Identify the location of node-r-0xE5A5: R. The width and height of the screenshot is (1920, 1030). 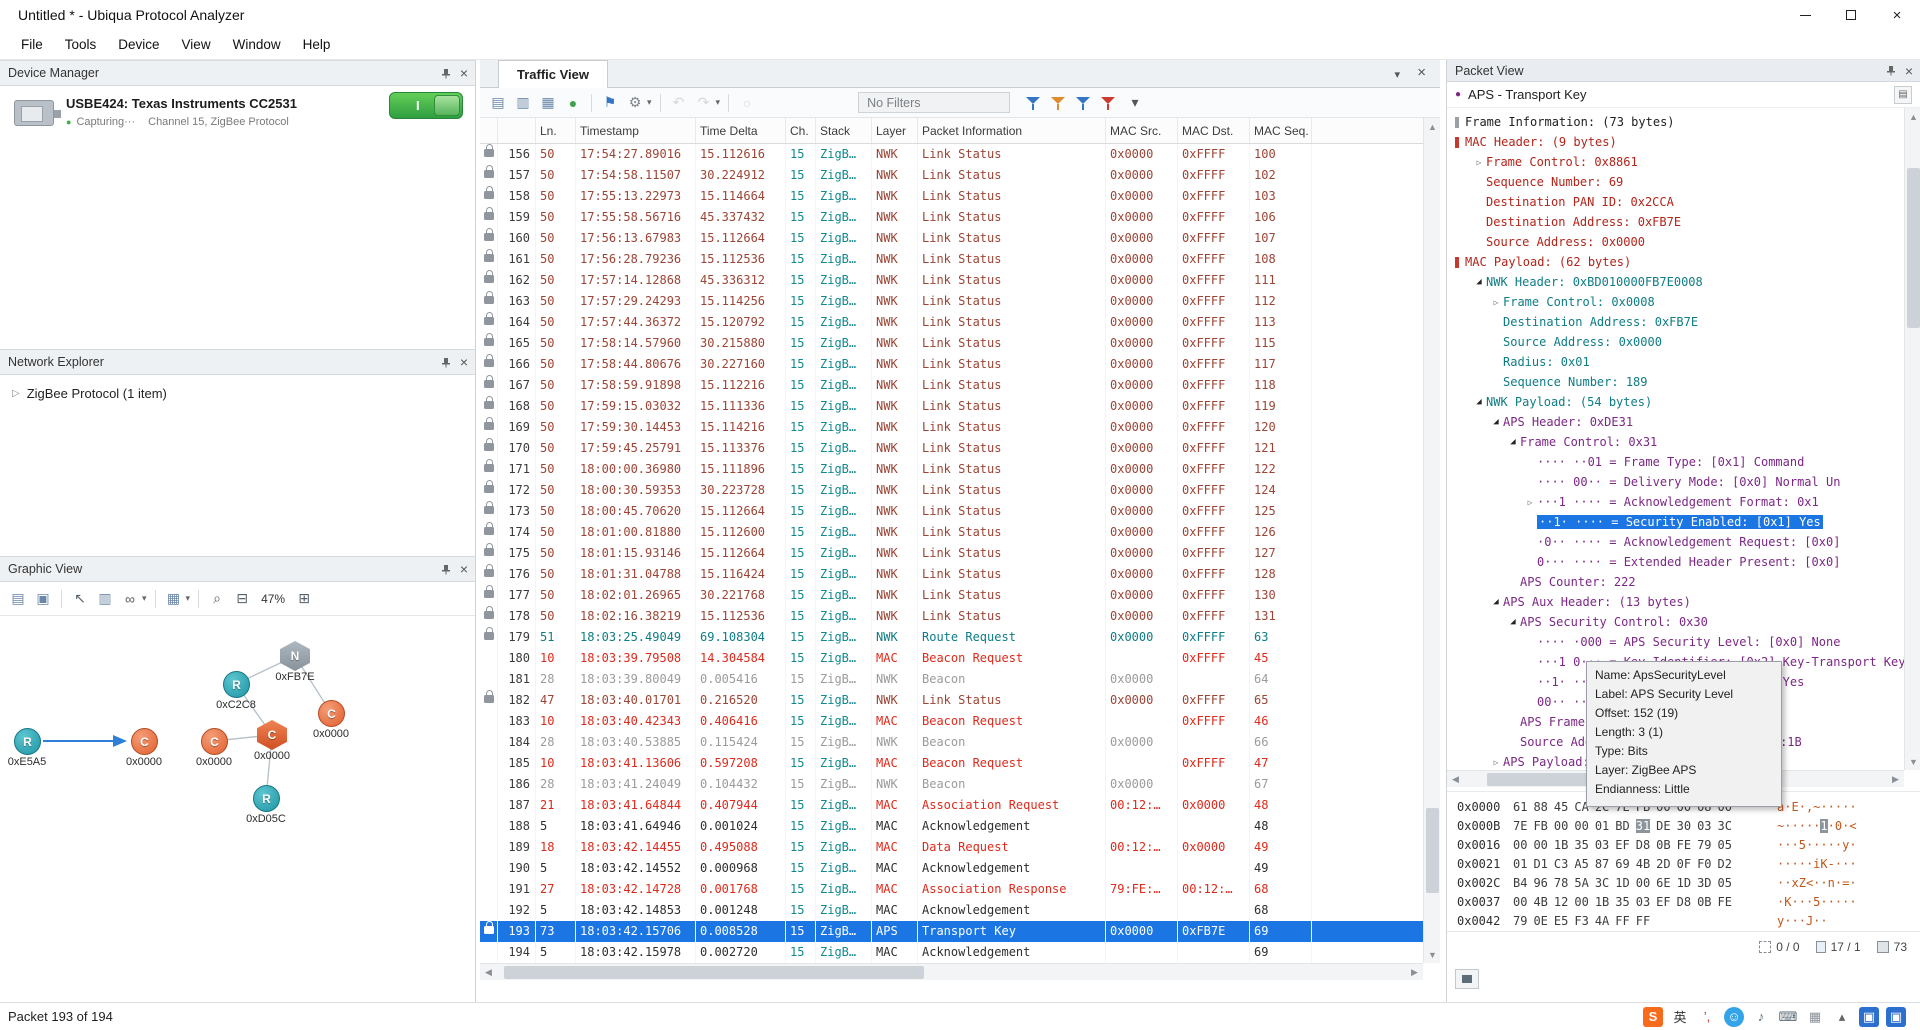
(27, 741).